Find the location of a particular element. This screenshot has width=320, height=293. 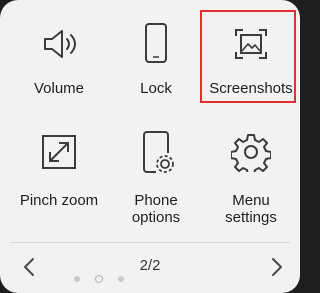

volume-icon is located at coordinates (60, 44).